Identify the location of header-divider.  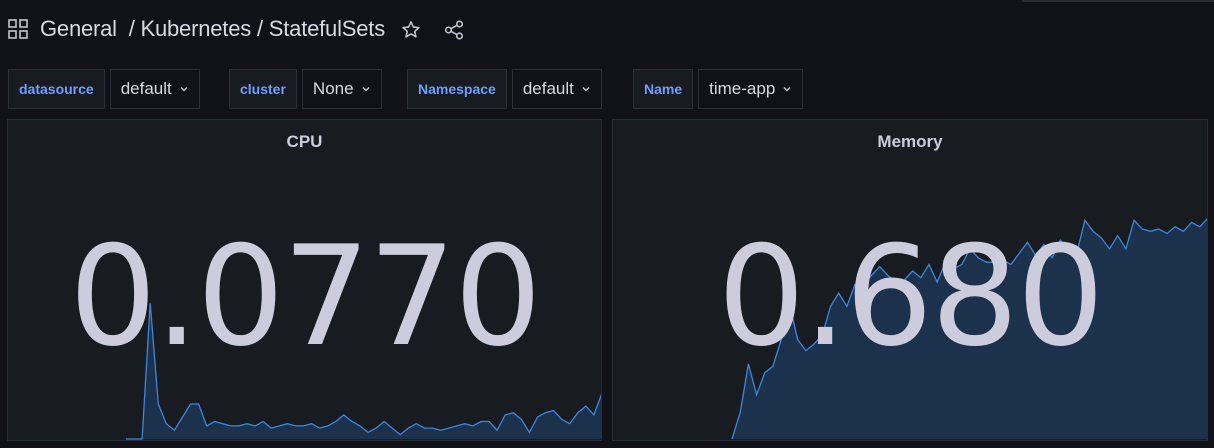
(1118, 1).